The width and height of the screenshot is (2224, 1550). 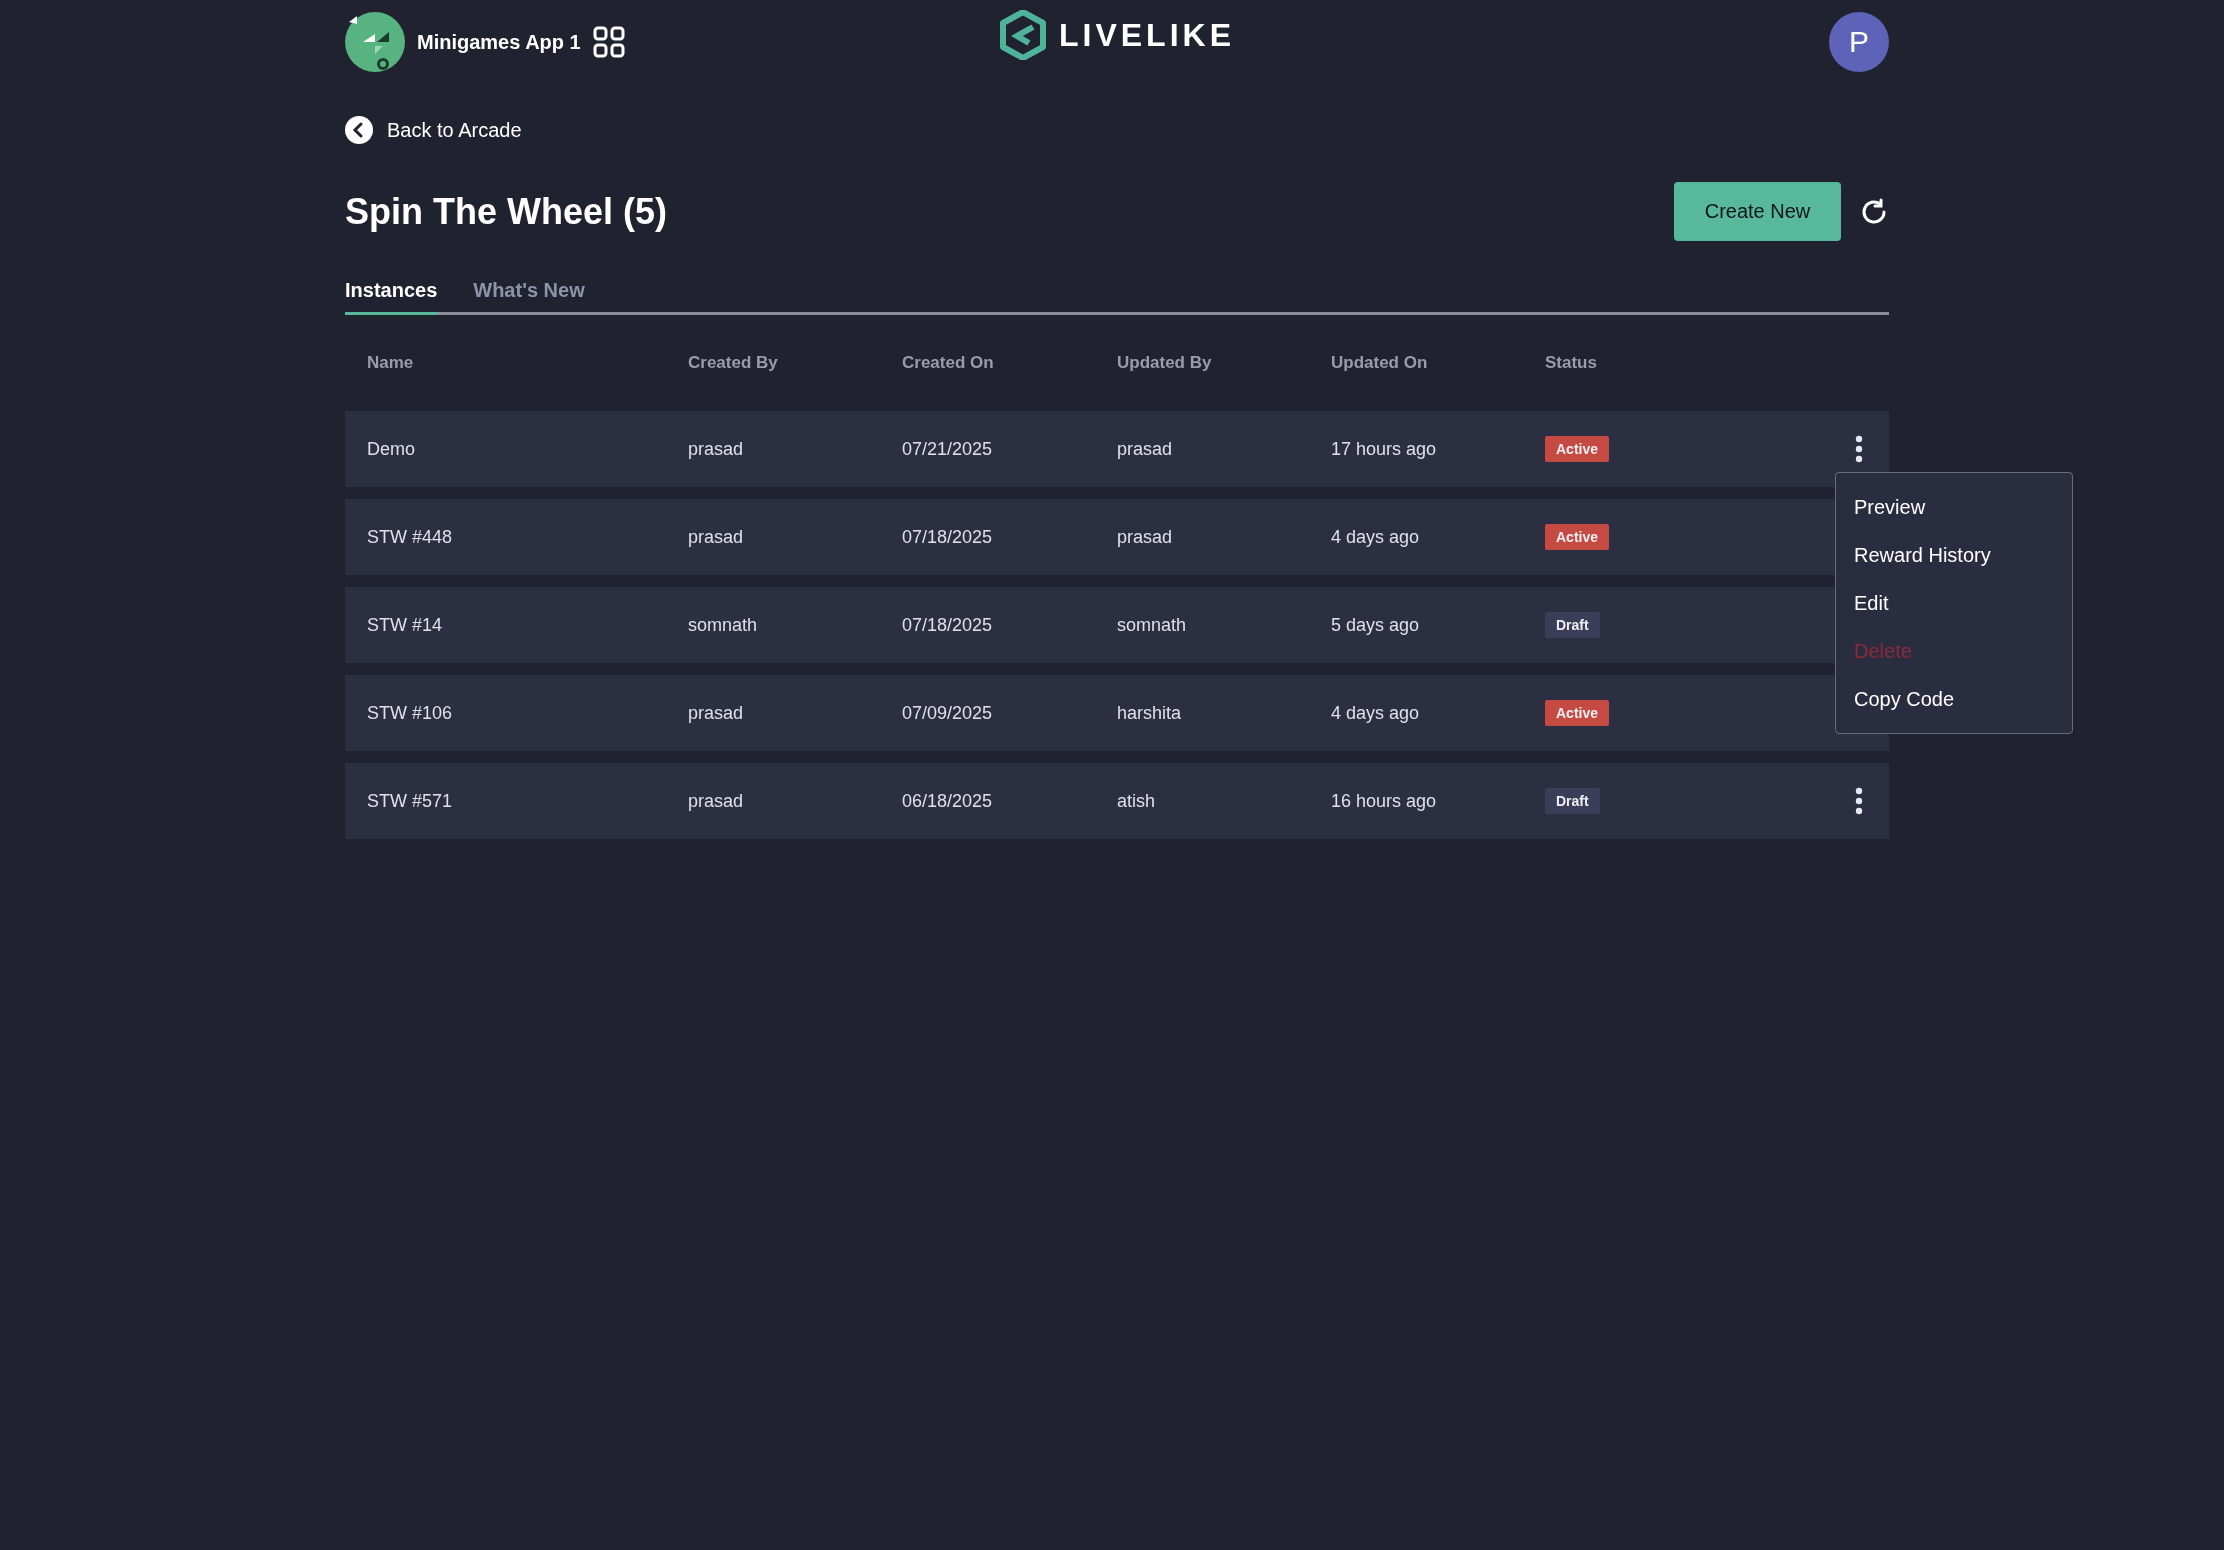 What do you see at coordinates (391, 449) in the screenshot?
I see `table-cell-text: Demo` at bounding box center [391, 449].